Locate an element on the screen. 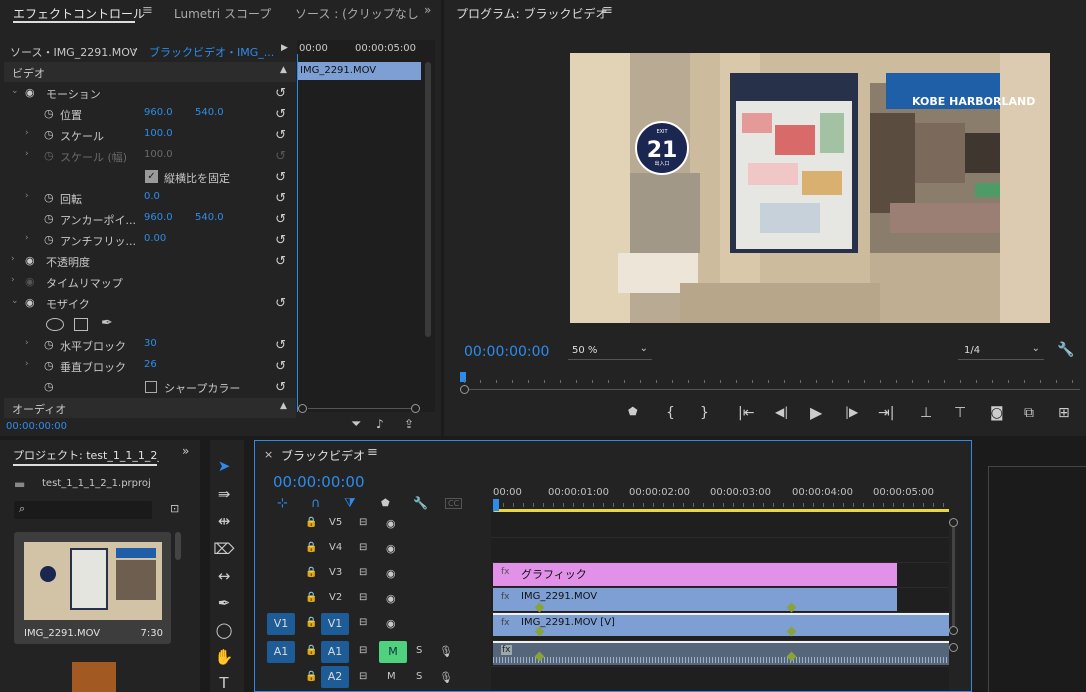 The image size is (1086, 692). tab-effect-controls: エフェクトコントロール is located at coordinates (79, 13).